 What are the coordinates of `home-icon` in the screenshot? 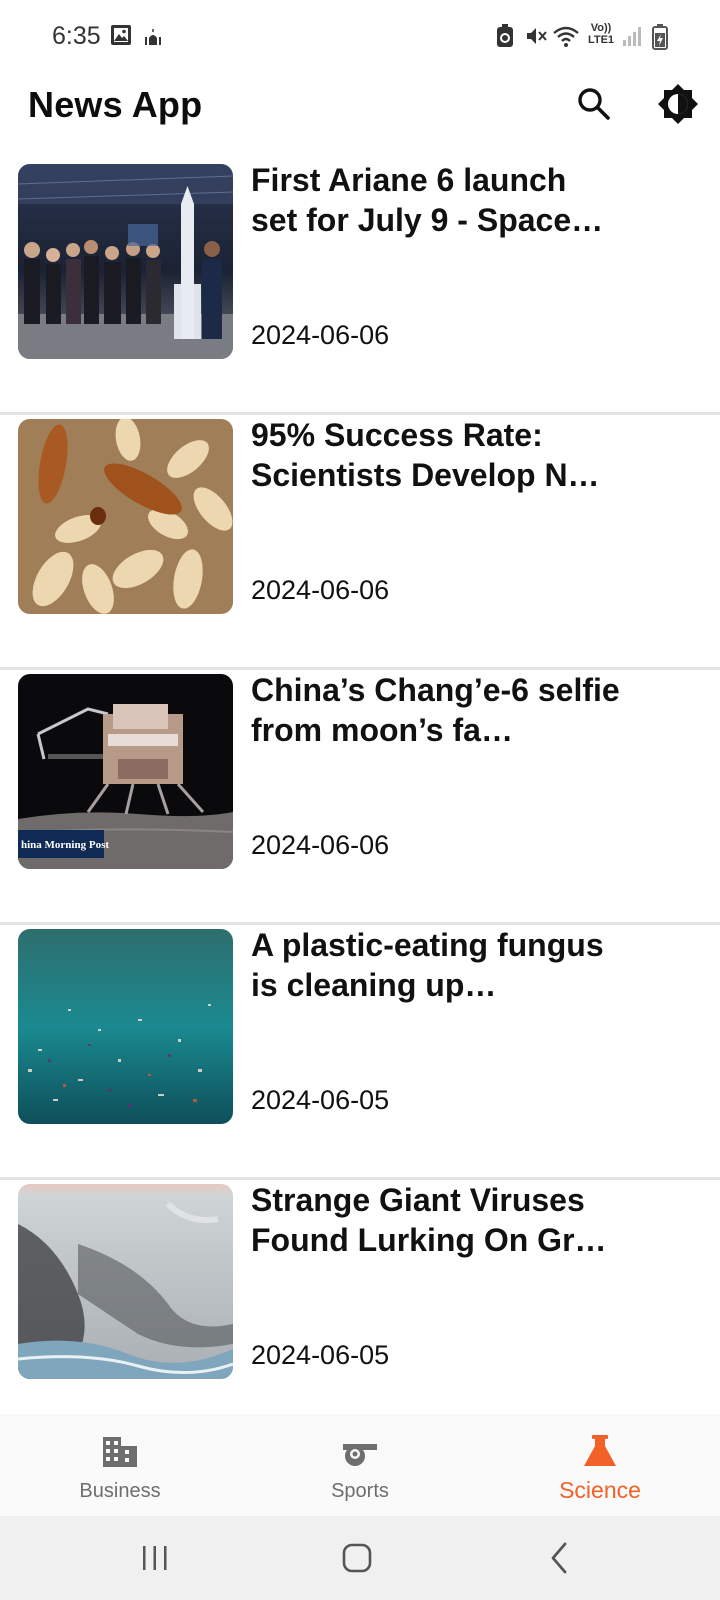 It's located at (357, 1558).